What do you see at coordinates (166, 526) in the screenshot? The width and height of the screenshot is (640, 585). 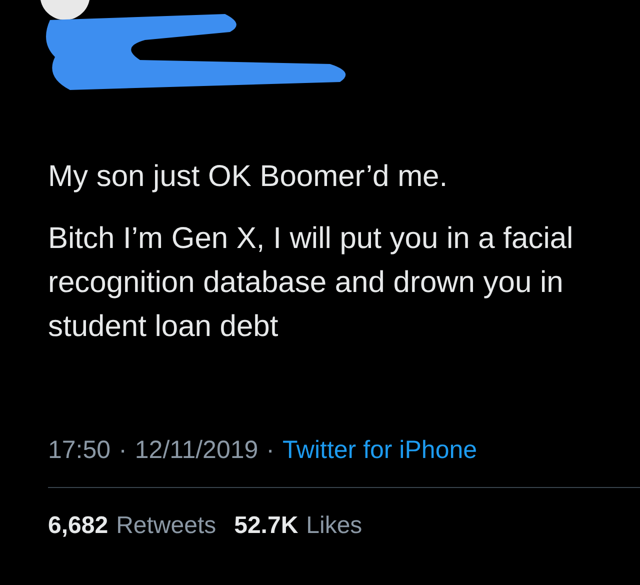 I see `stat-label: Retweets` at bounding box center [166, 526].